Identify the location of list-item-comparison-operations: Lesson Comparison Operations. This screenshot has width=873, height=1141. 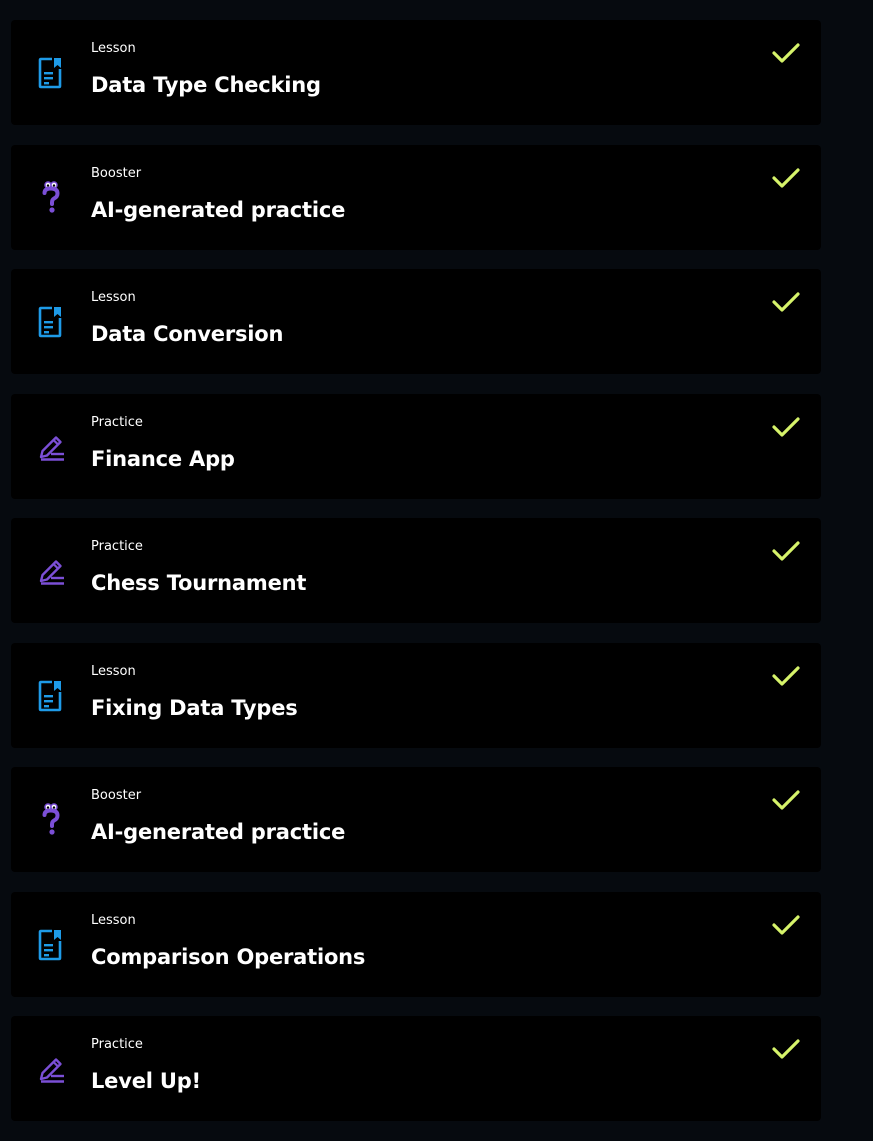
(416, 944).